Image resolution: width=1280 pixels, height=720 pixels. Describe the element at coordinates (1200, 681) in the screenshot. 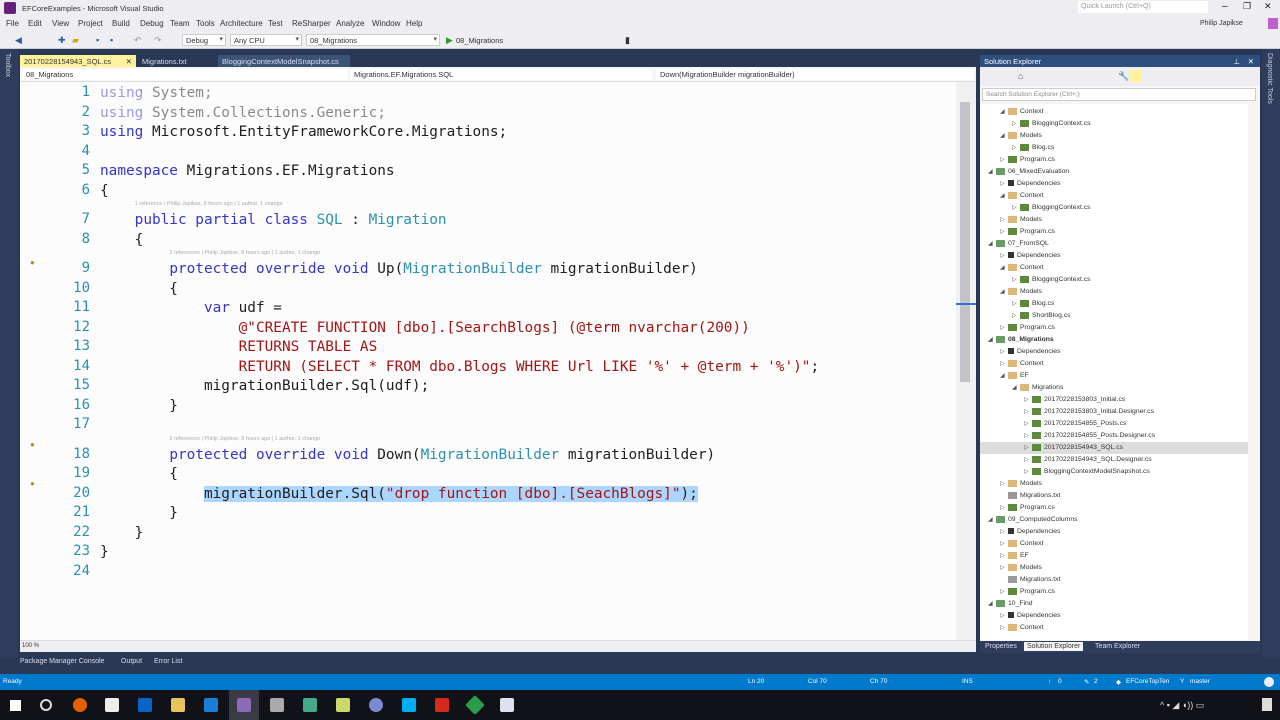

I see `status-branch: master` at that location.